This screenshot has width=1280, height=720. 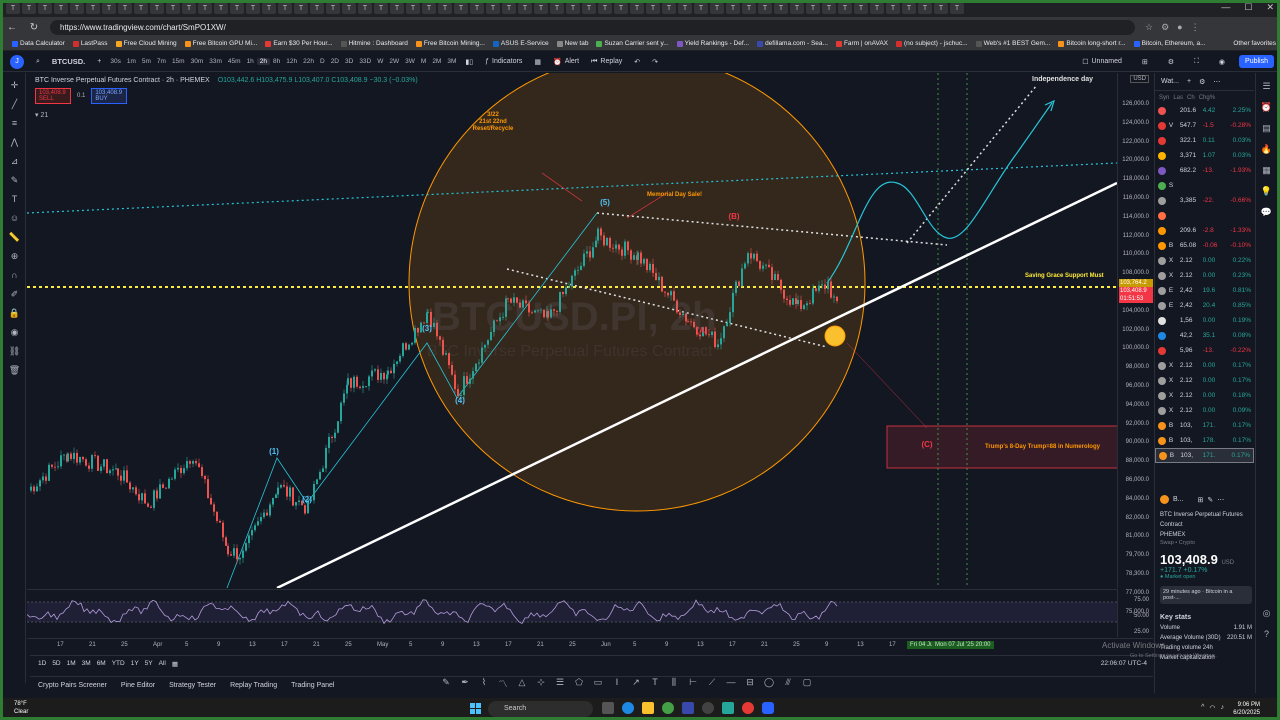 I want to click on watchlist-icon: ☰, so click(x=1266, y=86).